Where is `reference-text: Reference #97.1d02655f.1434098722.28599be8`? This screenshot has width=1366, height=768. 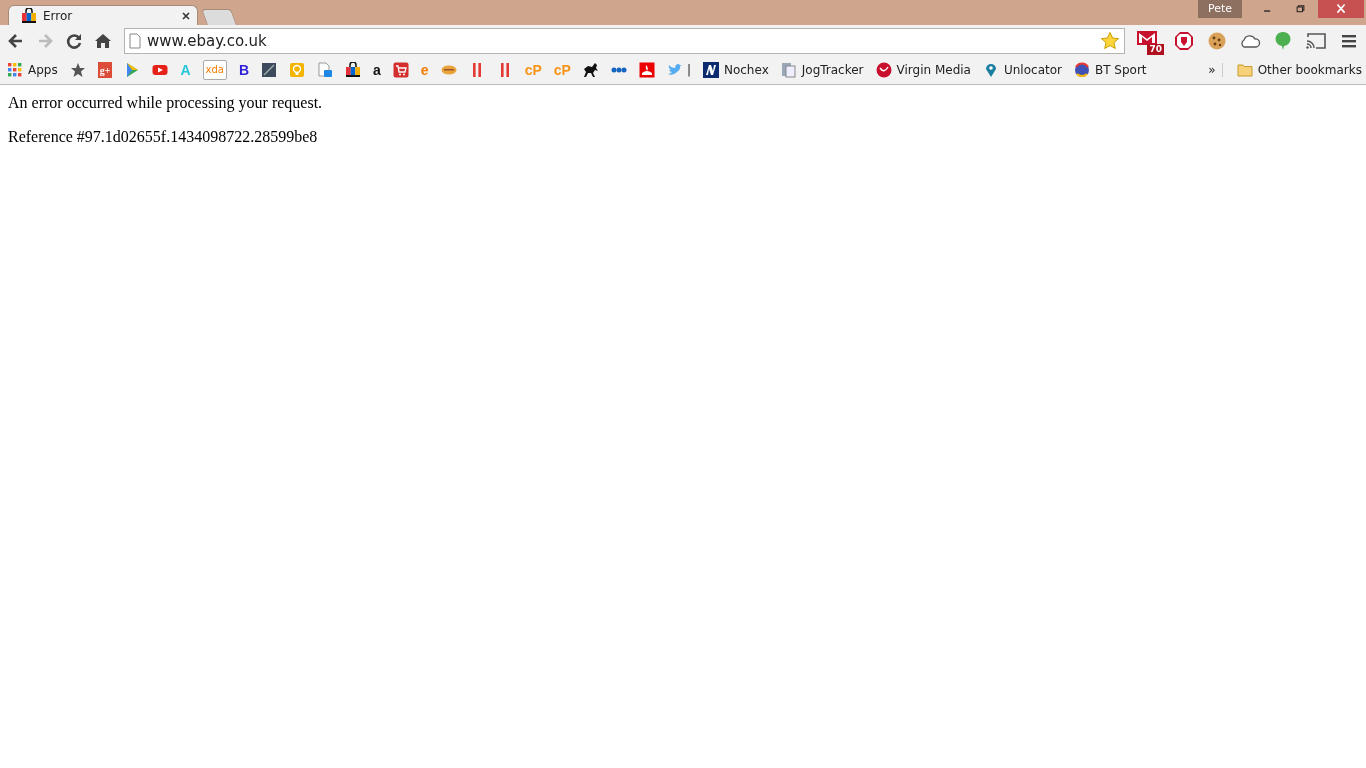 reference-text: Reference #97.1d02655f.1434098722.28599be8 is located at coordinates (163, 137).